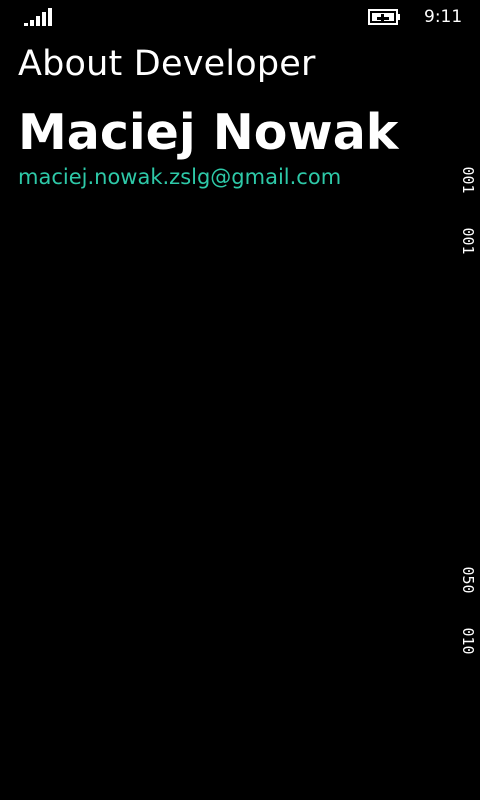 The height and width of the screenshot is (800, 480). Describe the element at coordinates (468, 241) in the screenshot. I see `frame-rate-counter-render: 001` at that location.